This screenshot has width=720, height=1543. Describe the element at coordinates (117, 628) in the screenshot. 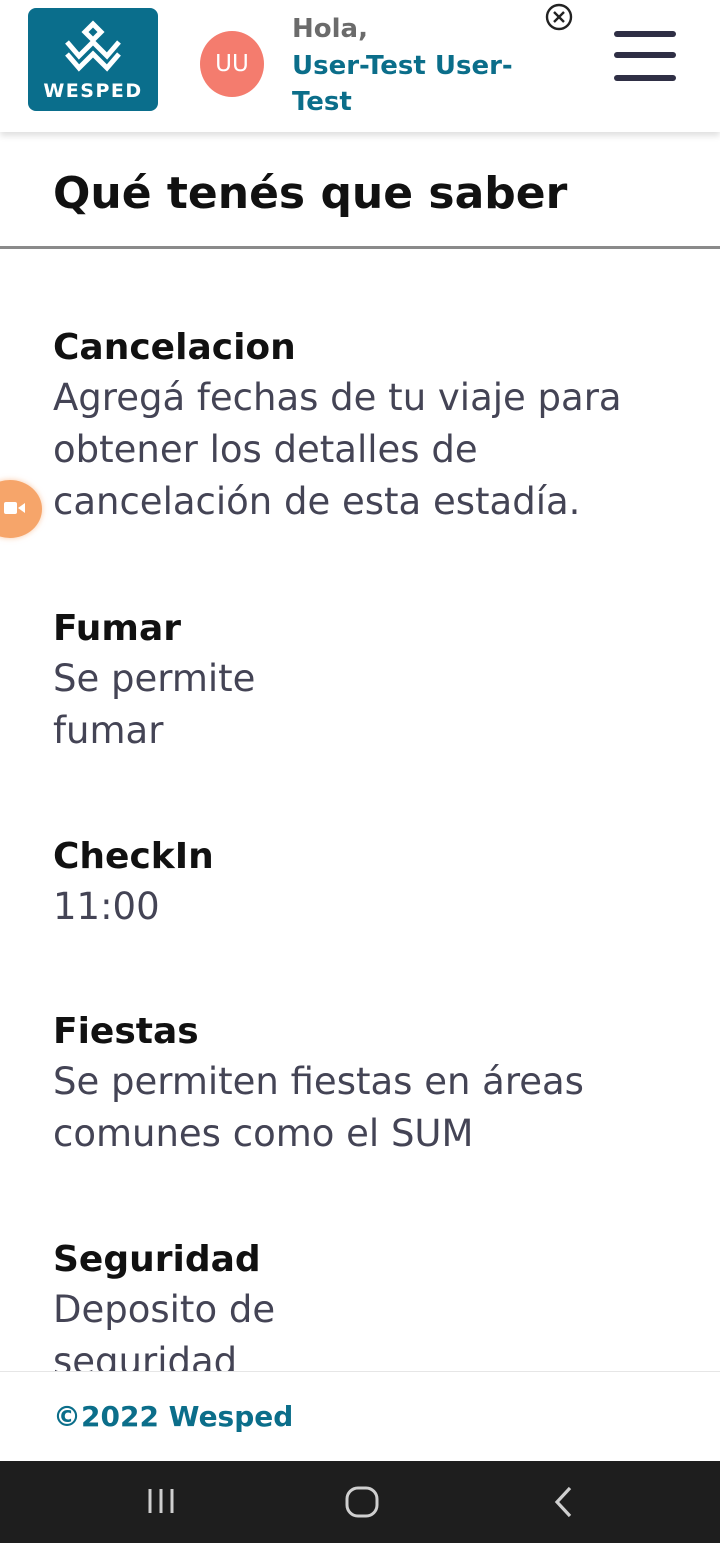

I see `info-item-title: Fumar` at that location.